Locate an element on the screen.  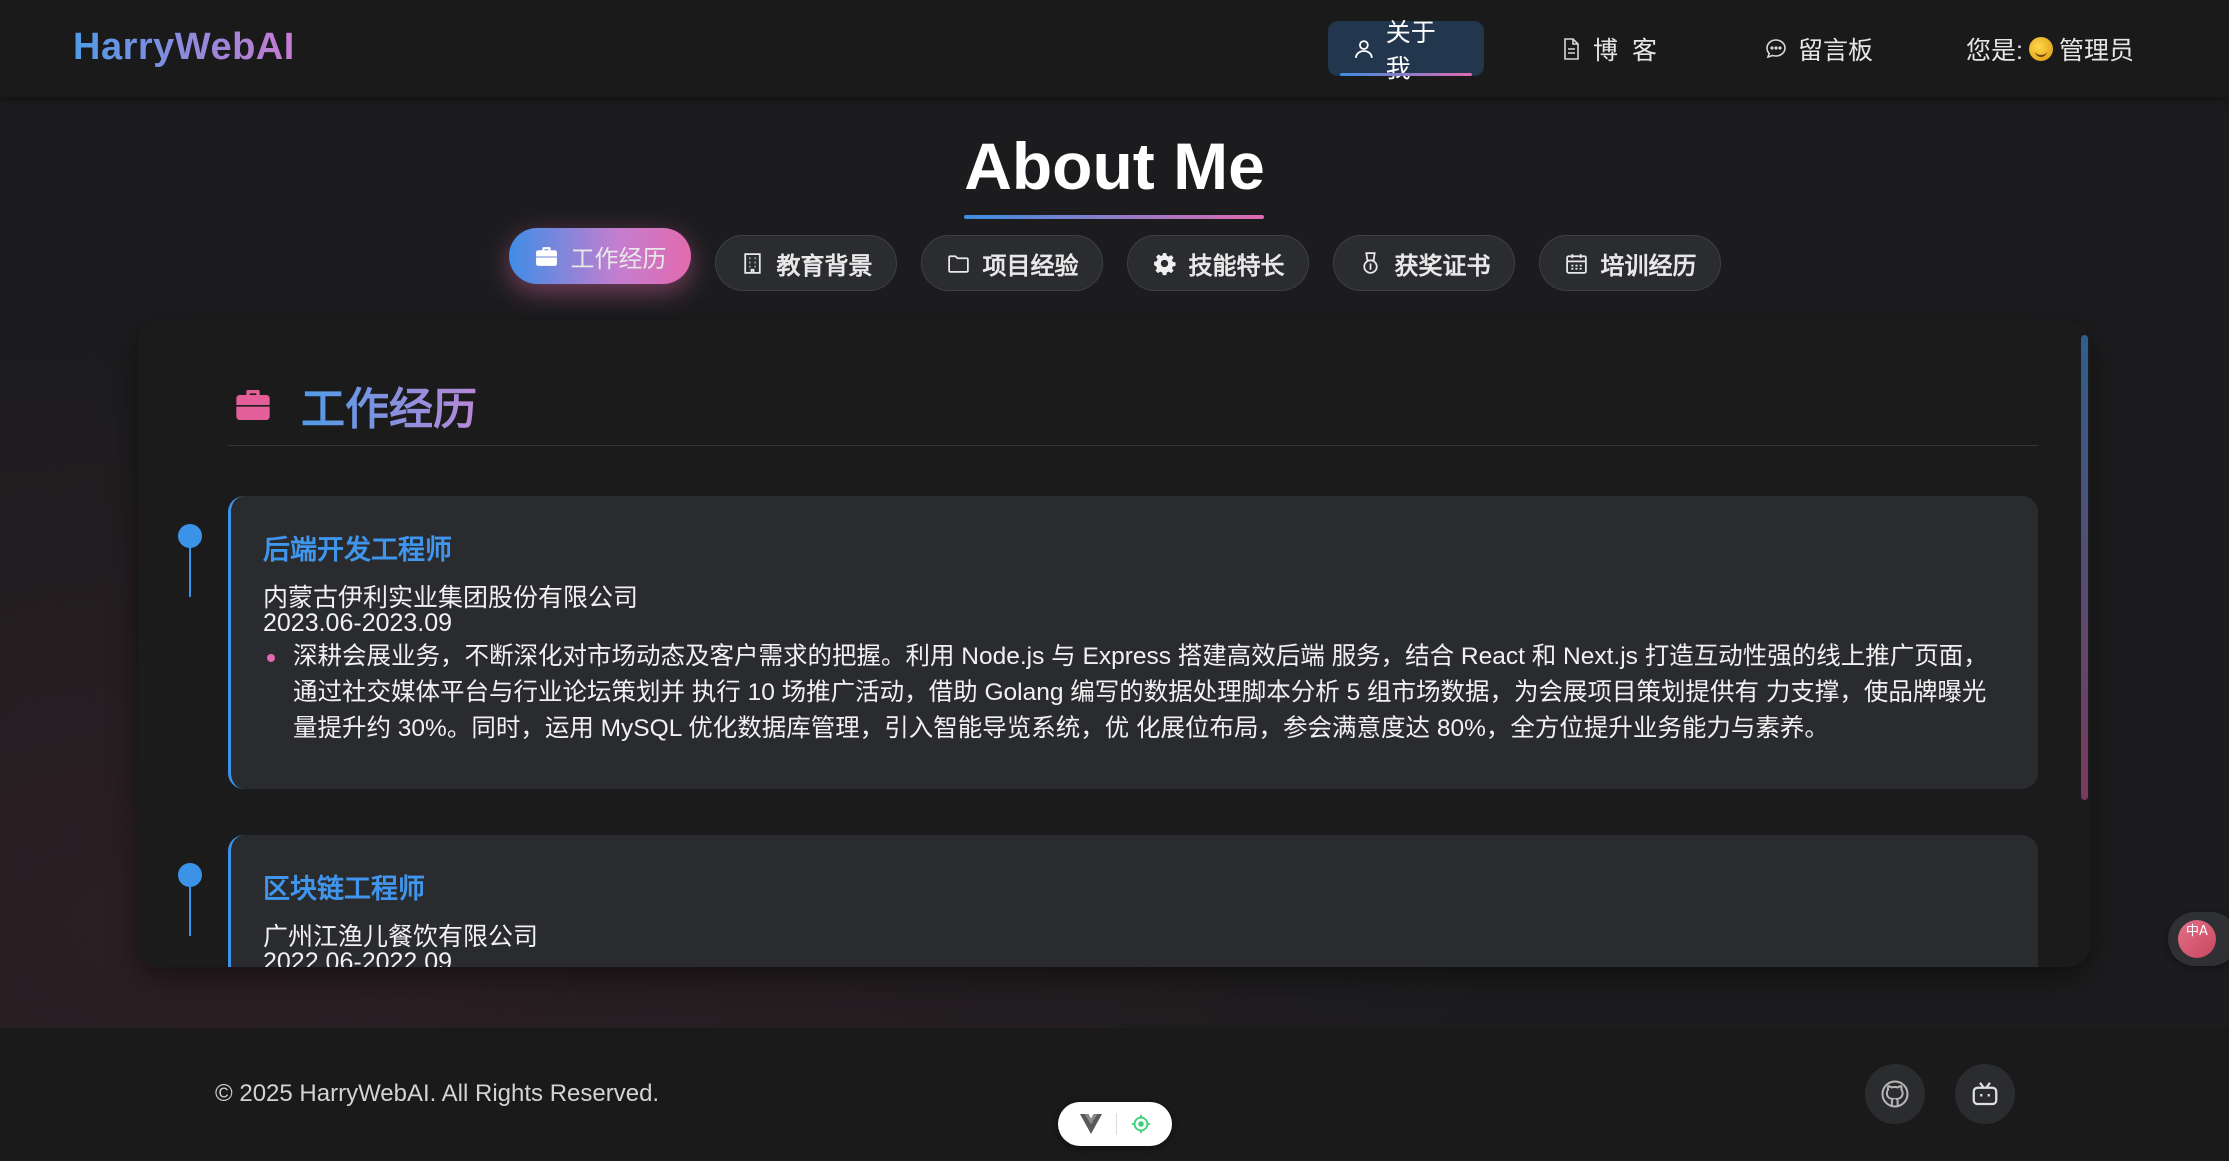
avatar-emoji-icon is located at coordinates (2040, 48).